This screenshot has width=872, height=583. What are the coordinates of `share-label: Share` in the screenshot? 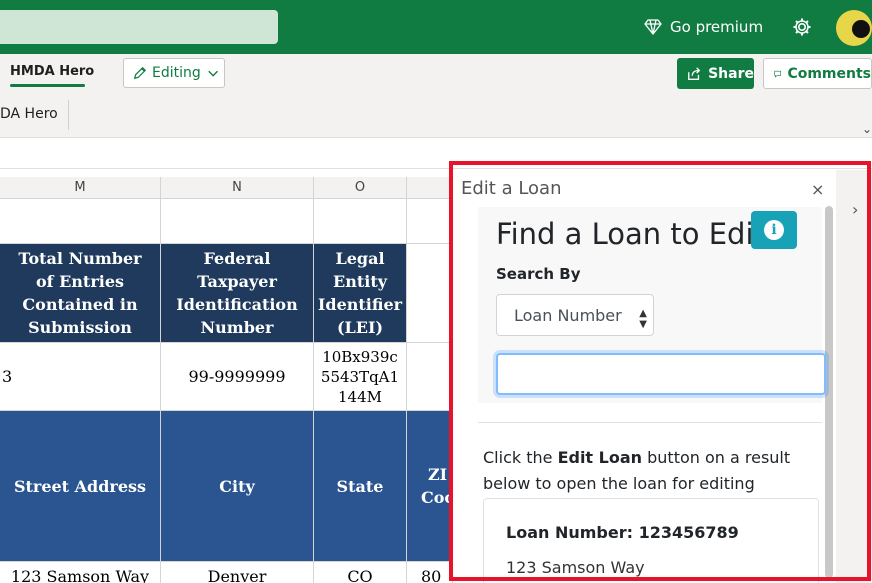 It's located at (731, 73).